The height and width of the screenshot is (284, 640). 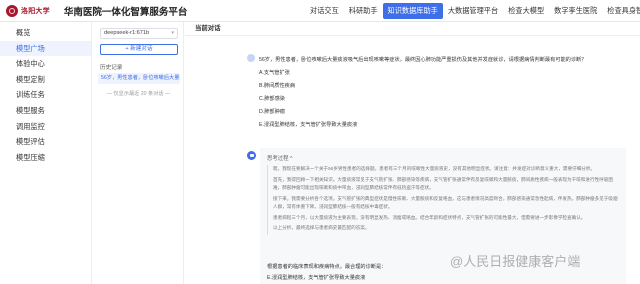 What do you see at coordinates (363, 11) in the screenshot?
I see `nav-item-research: 科研助手` at bounding box center [363, 11].